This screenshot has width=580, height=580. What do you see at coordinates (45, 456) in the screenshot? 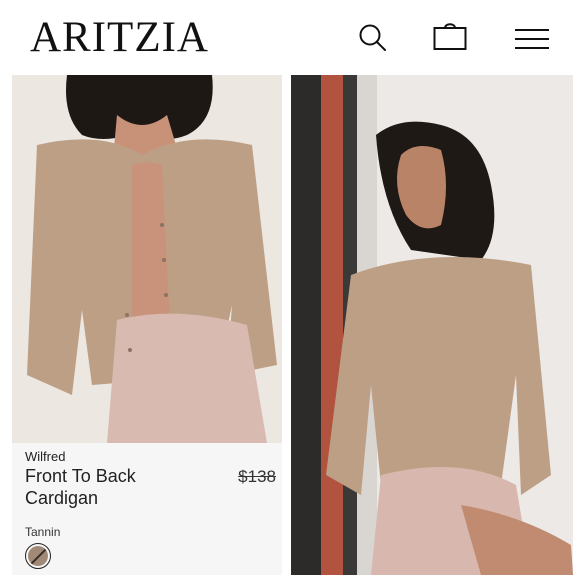
I see `product-brand: Wilfred` at bounding box center [45, 456].